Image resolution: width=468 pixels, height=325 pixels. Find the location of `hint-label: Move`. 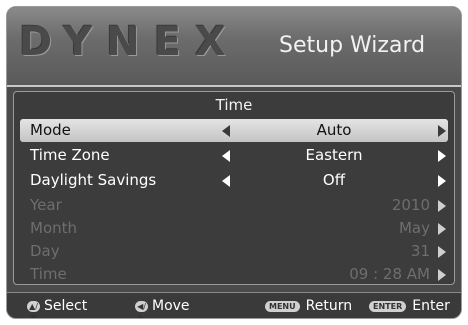

hint-label: Move is located at coordinates (171, 306).